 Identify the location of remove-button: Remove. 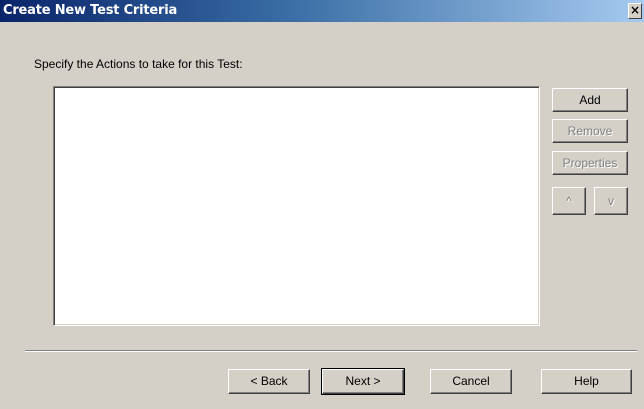
(590, 131).